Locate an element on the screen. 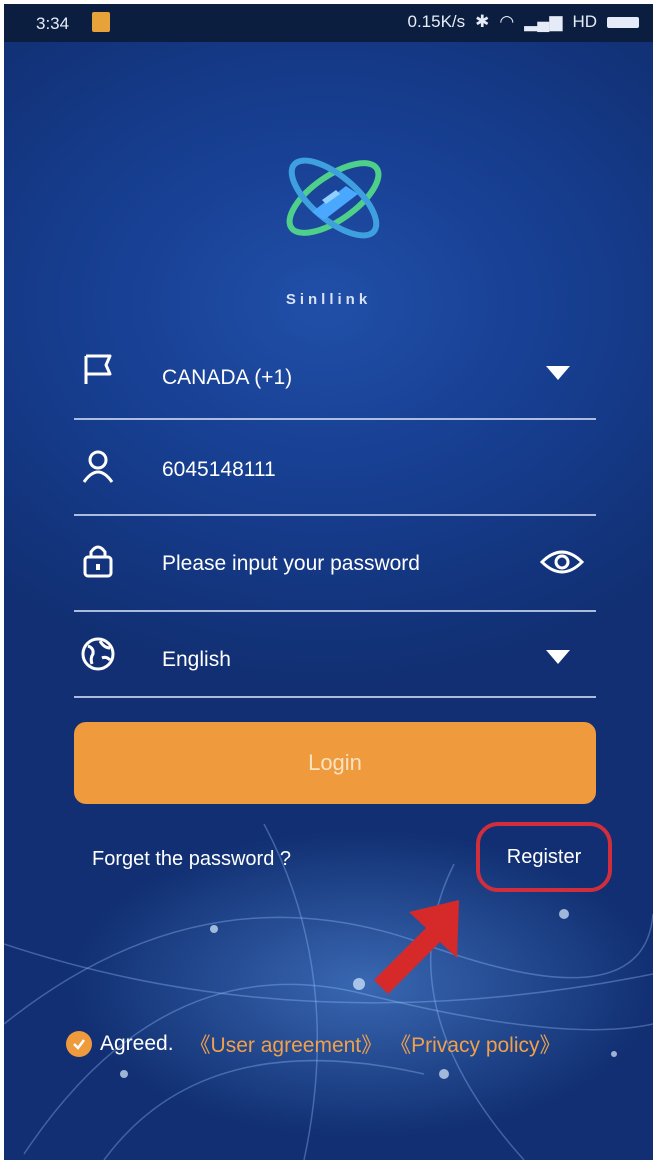  phone-value: 6045148111 is located at coordinates (219, 470).